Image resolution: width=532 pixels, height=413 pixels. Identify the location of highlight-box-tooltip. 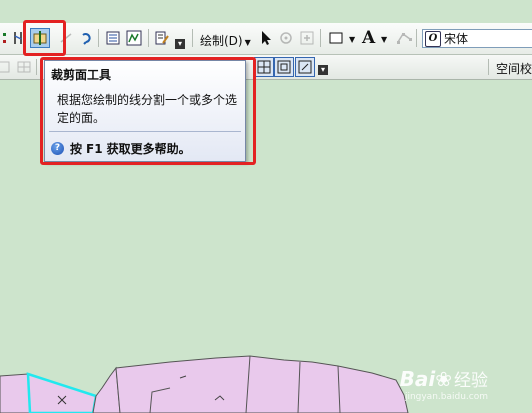
(148, 111).